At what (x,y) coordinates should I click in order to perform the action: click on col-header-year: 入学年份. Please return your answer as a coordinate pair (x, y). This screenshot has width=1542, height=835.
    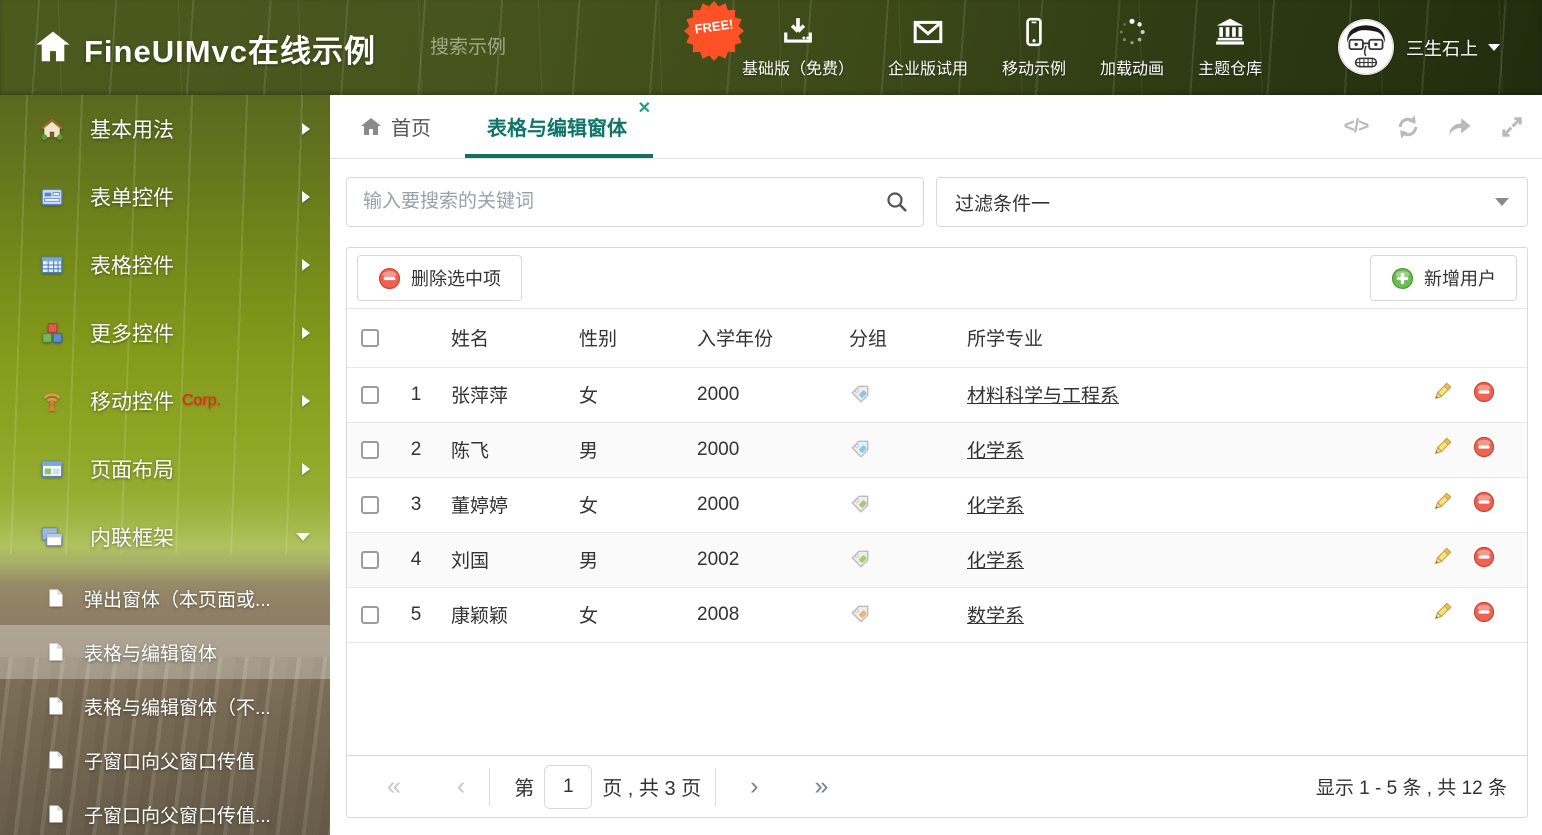
    Looking at the image, I should click on (735, 340).